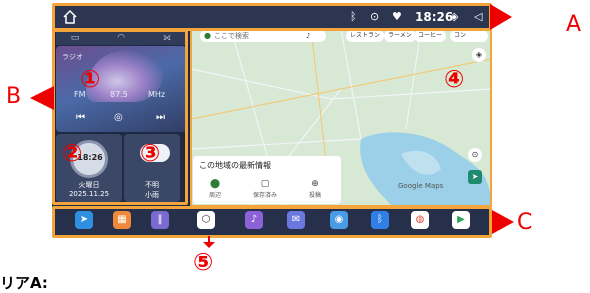 The width and height of the screenshot is (590, 293). What do you see at coordinates (272, 17) in the screenshot?
I see `frame-a-status-bar` at bounding box center [272, 17].